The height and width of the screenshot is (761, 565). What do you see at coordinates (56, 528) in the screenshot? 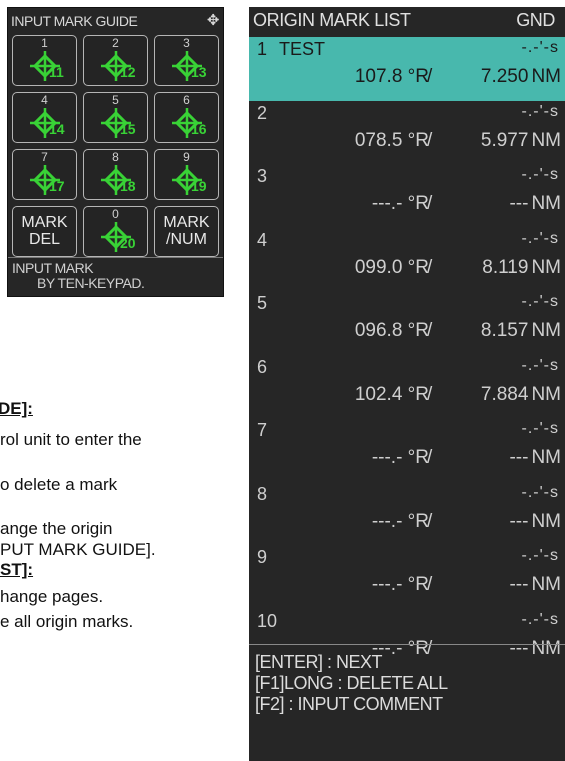
I see `doc-line-3: ange the origin` at bounding box center [56, 528].